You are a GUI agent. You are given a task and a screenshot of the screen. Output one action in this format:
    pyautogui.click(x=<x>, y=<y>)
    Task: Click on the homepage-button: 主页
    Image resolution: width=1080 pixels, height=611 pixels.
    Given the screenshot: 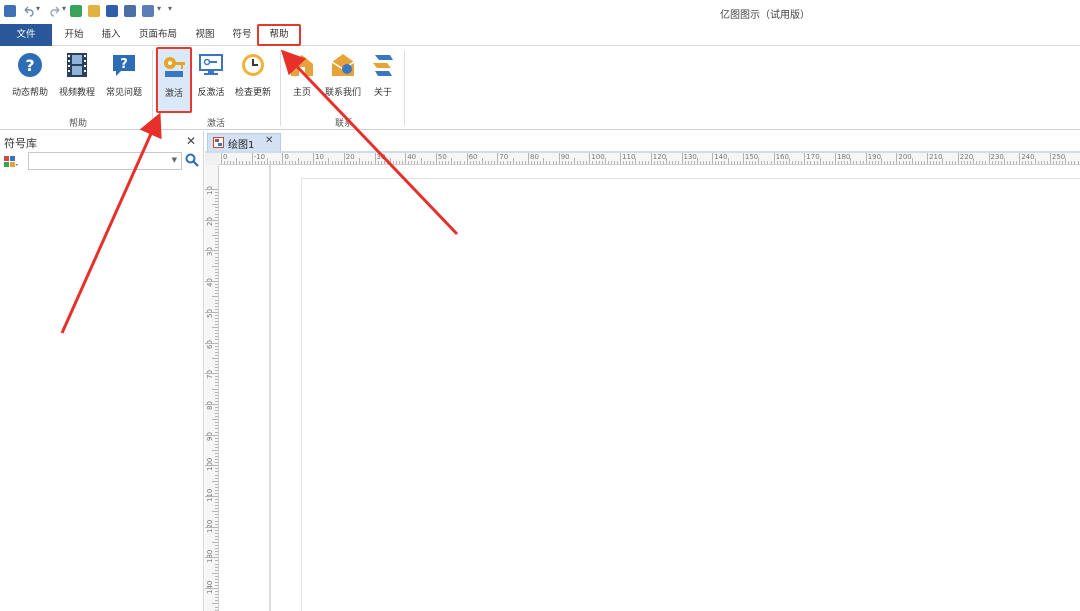 What is the action you would take?
    pyautogui.click(x=302, y=78)
    